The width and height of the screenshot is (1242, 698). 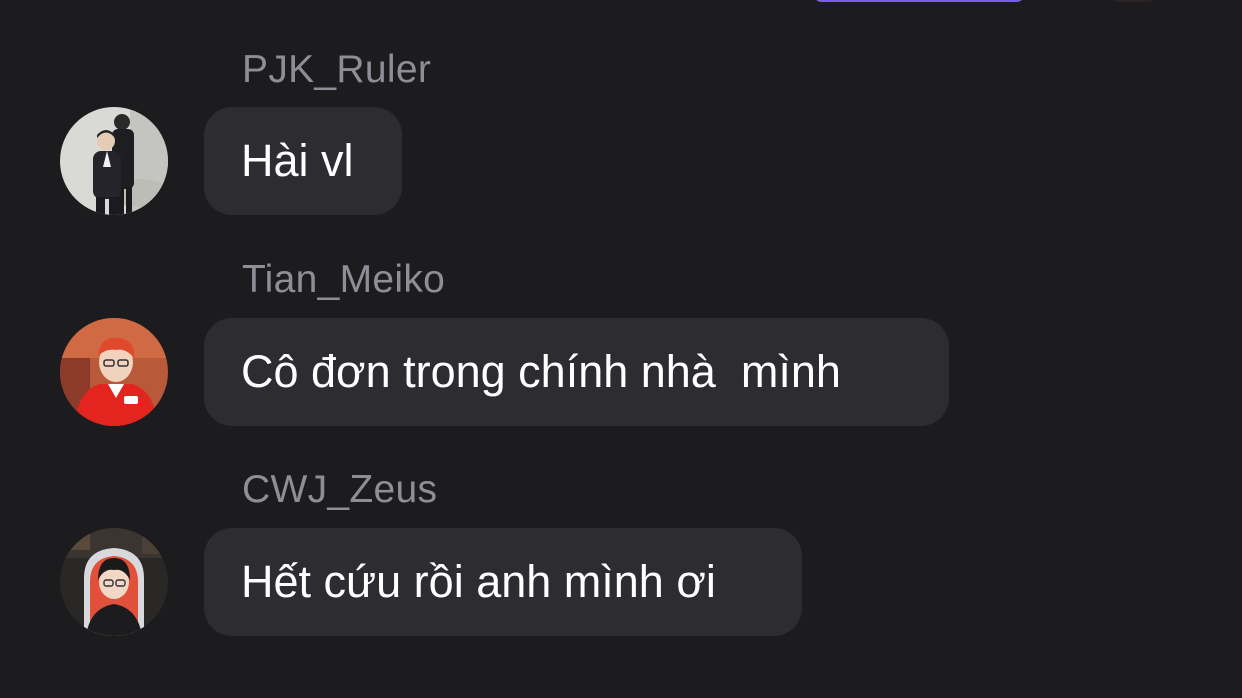 I want to click on avatar-photo-gaming-chair-icon, so click(x=114, y=582).